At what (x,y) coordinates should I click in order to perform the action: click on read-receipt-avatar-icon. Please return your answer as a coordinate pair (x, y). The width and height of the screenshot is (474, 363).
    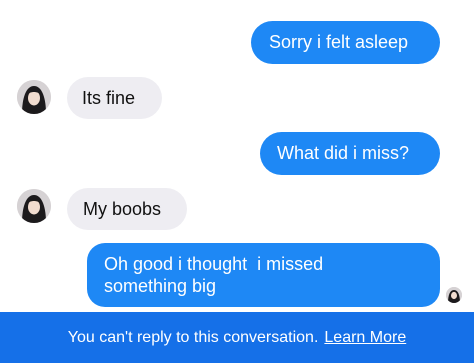
    Looking at the image, I should click on (454, 295).